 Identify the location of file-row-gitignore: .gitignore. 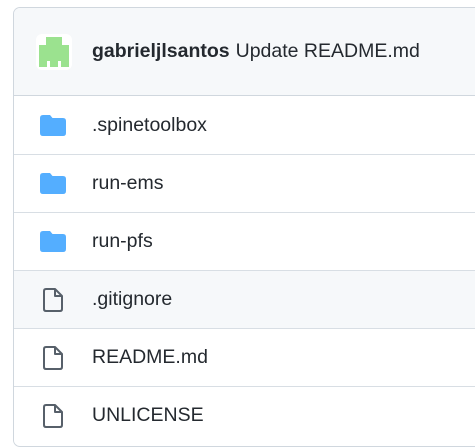
(244, 299).